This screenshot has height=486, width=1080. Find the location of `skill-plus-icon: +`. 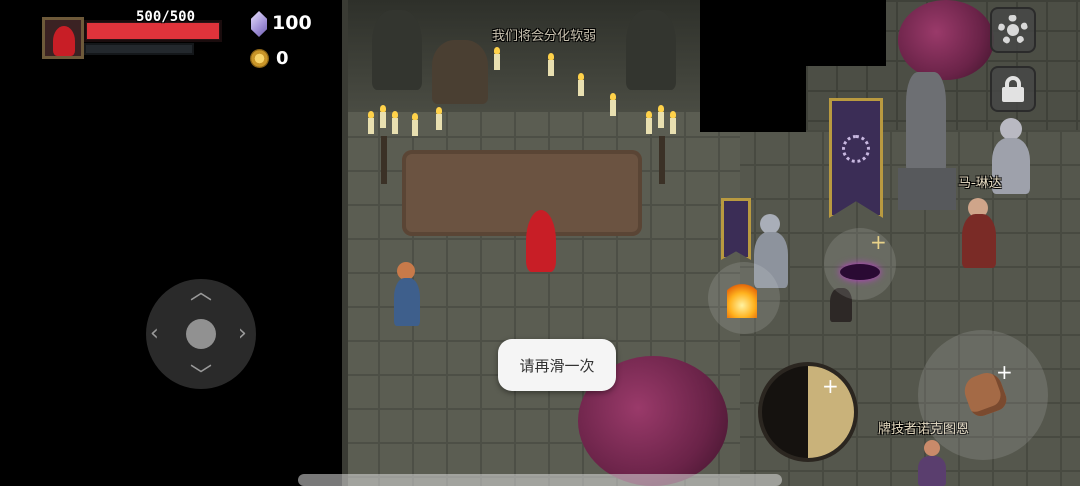

skill-plus-icon: + is located at coordinates (830, 386).